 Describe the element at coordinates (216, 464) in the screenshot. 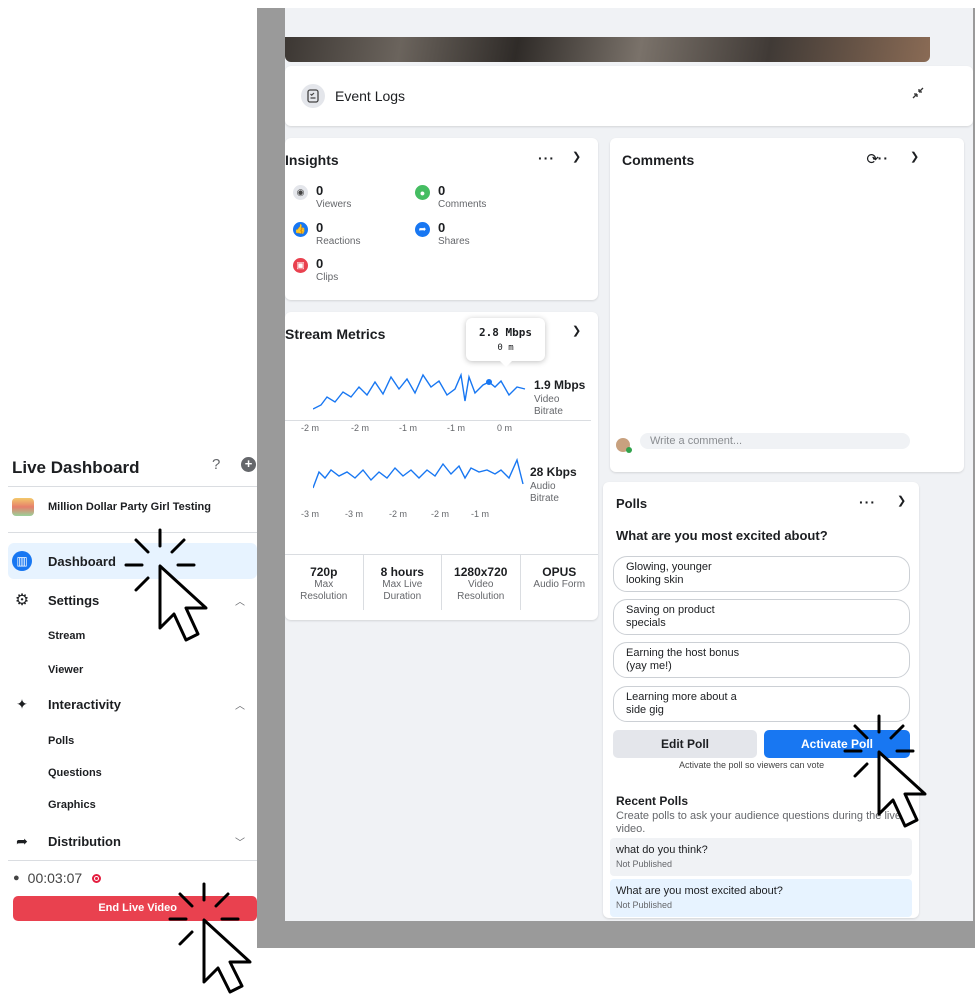

I see `help-icon: ?` at that location.